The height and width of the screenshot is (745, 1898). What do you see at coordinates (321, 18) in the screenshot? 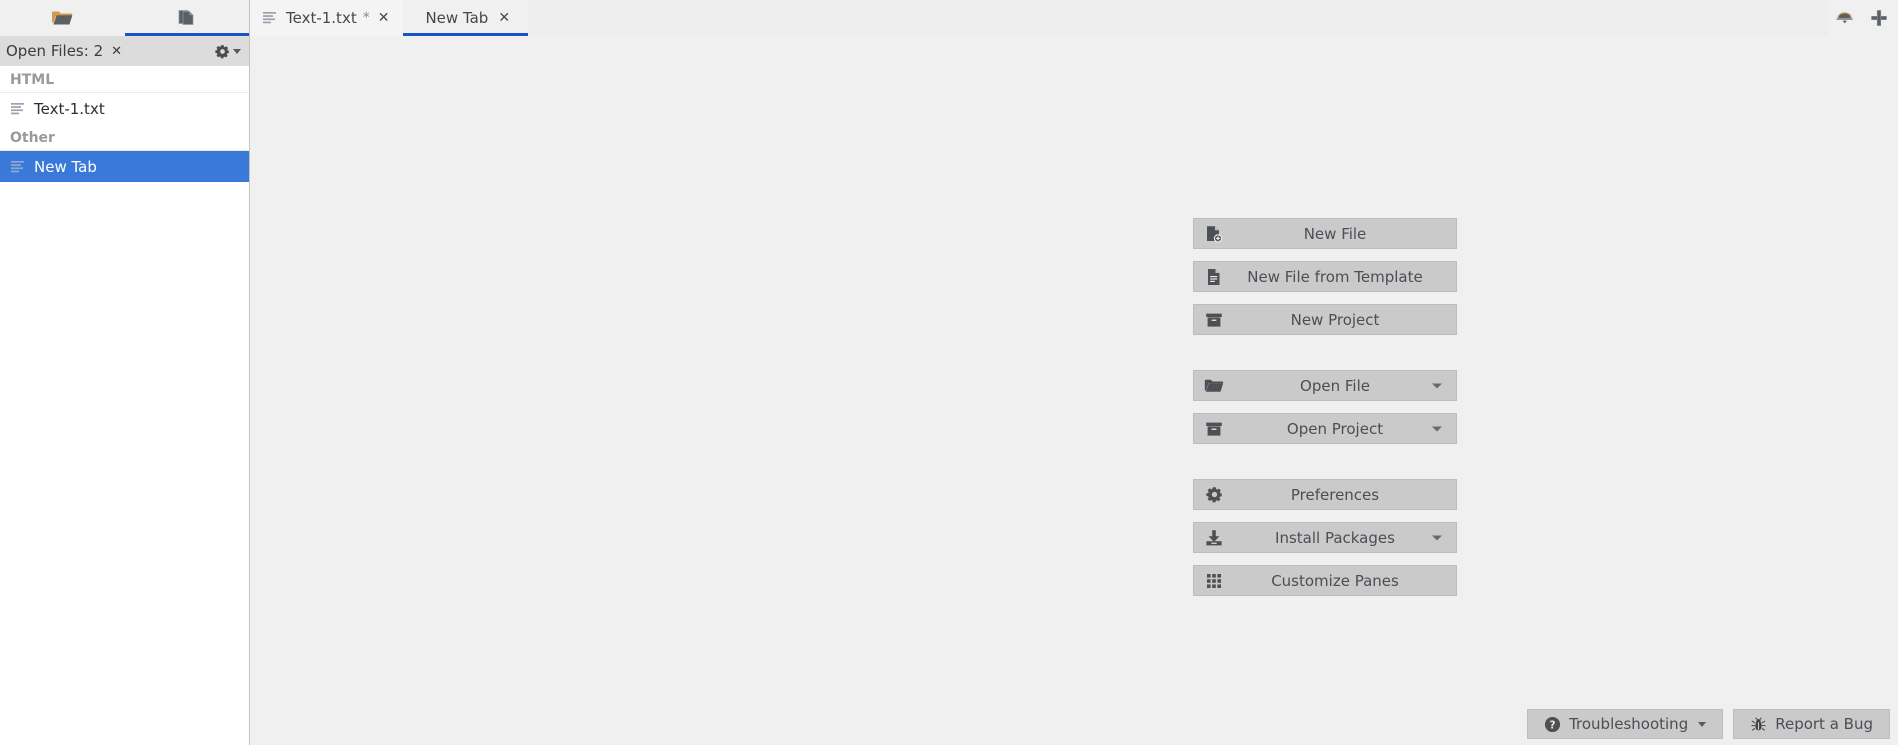
I see `editor-tab-label: Text-1.txt` at bounding box center [321, 18].